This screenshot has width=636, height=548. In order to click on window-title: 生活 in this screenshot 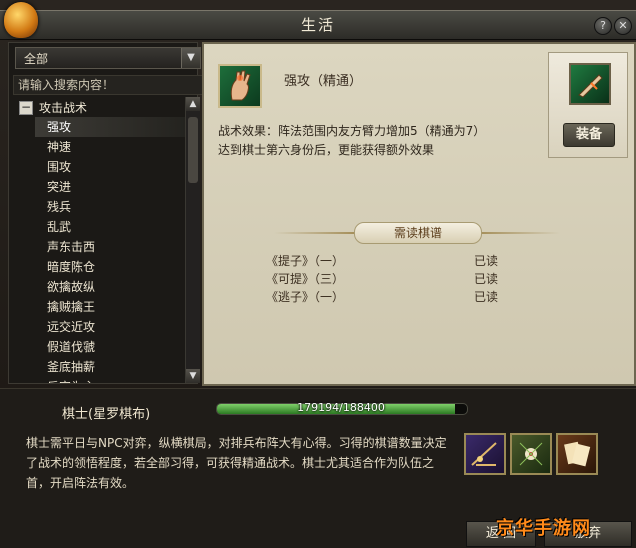, I will do `click(317, 25)`.